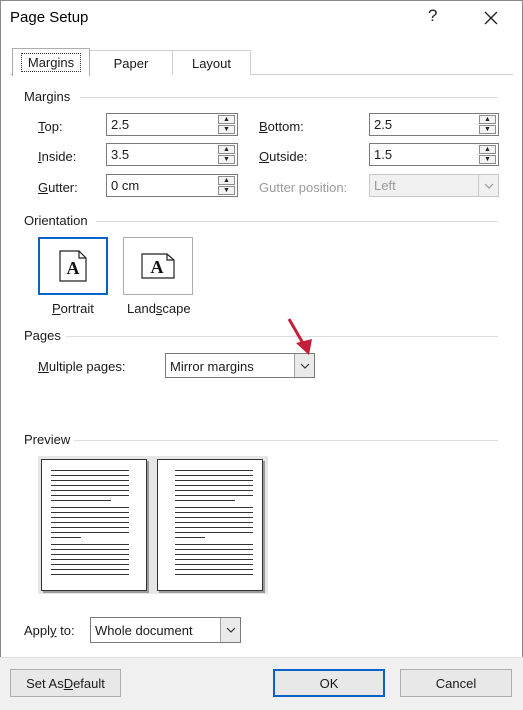 The height and width of the screenshot is (710, 523). I want to click on apply-to-dropdown: Whole document, so click(165, 630).